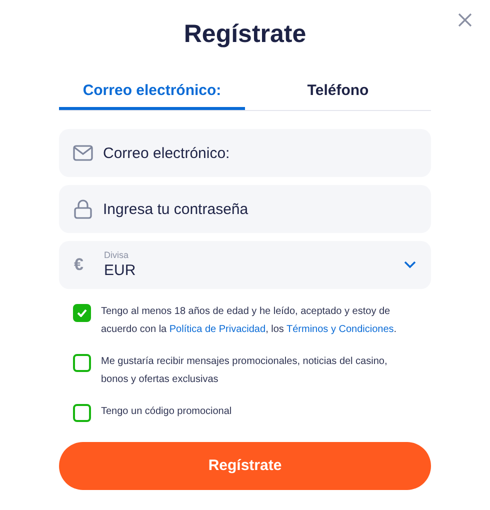 Image resolution: width=490 pixels, height=510 pixels. I want to click on currency-select: € Divisa EUR, so click(245, 265).